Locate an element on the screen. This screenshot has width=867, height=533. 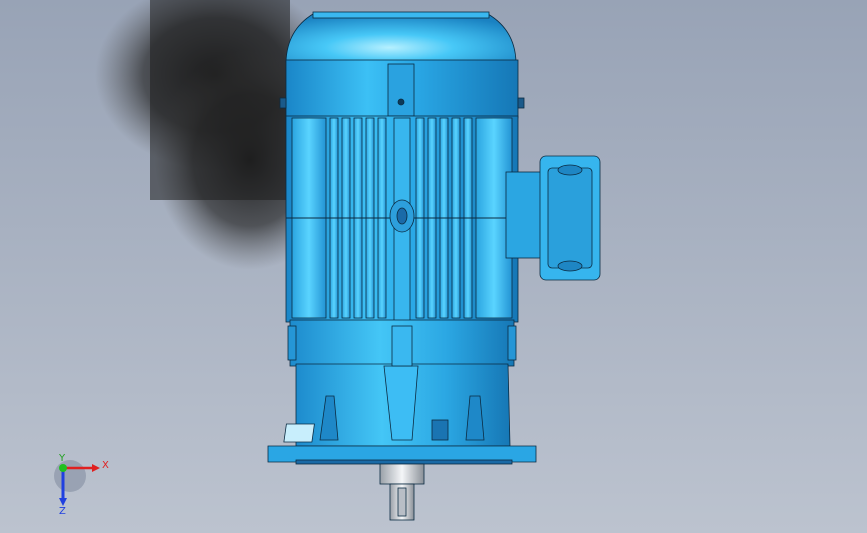
y-axis-label: Y is located at coordinates (62, 458).